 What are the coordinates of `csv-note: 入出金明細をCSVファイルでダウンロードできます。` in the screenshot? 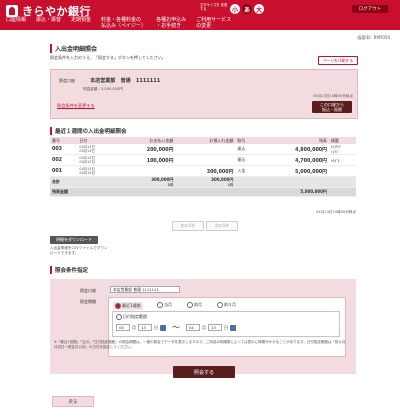 It's located at (79, 250).